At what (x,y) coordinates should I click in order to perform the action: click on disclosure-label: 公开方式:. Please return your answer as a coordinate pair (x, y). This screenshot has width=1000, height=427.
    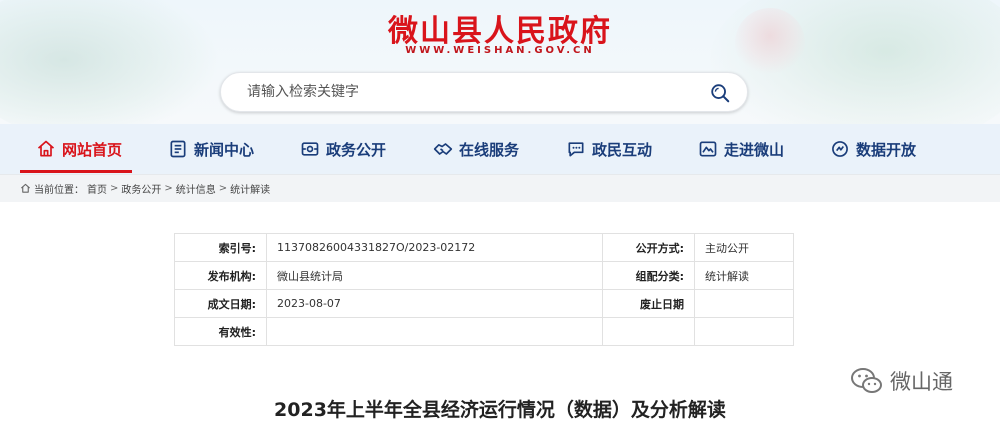
    Looking at the image, I should click on (648, 247).